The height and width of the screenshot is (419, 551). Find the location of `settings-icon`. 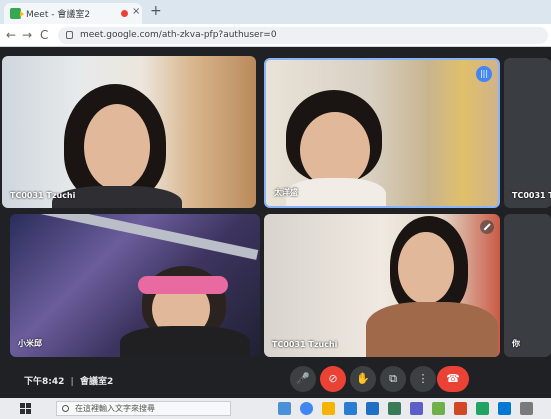

settings-icon is located at coordinates (526, 408).